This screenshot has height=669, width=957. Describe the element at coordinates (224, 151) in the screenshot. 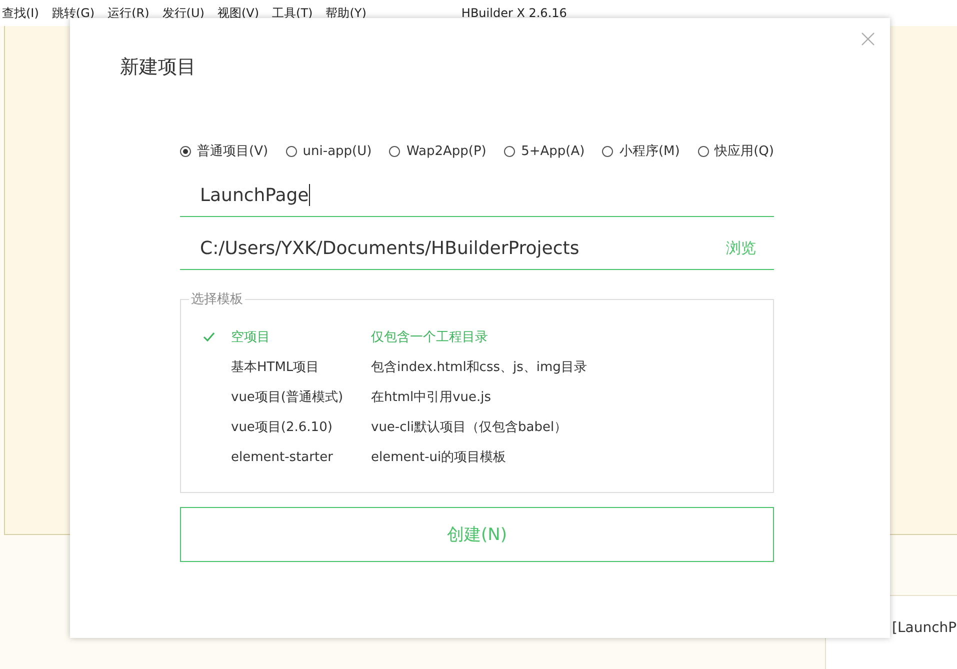

I see `project-type-radio: 普通项目(V)` at that location.